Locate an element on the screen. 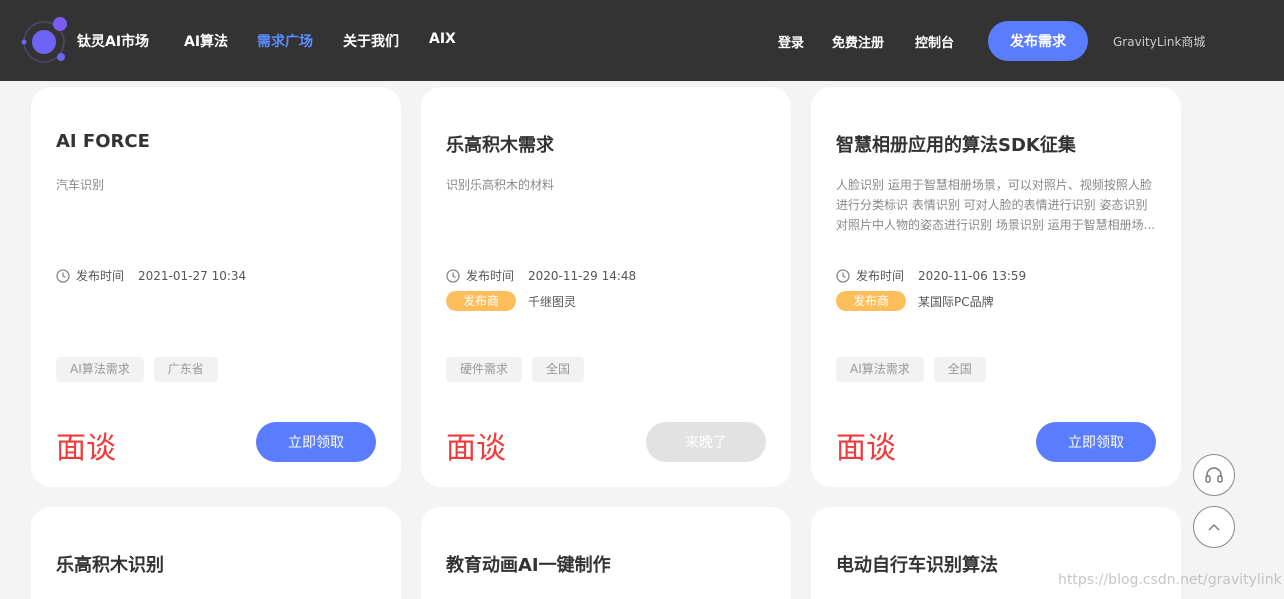 The width and height of the screenshot is (1284, 599). back-to-top-button is located at coordinates (1214, 527).